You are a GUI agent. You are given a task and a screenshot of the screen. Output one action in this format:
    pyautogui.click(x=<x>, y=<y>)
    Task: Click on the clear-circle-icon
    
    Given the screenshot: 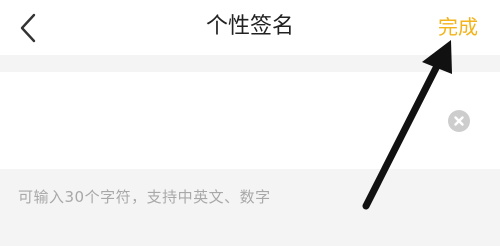 What is the action you would take?
    pyautogui.click(x=459, y=121)
    